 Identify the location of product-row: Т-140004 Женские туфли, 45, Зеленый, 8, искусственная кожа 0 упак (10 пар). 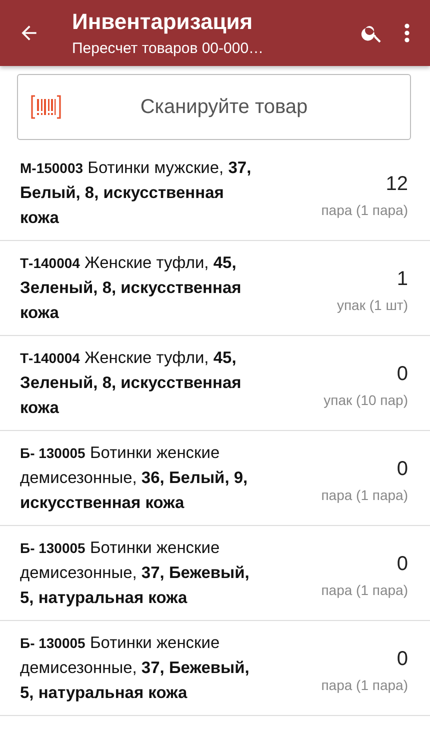
(215, 383).